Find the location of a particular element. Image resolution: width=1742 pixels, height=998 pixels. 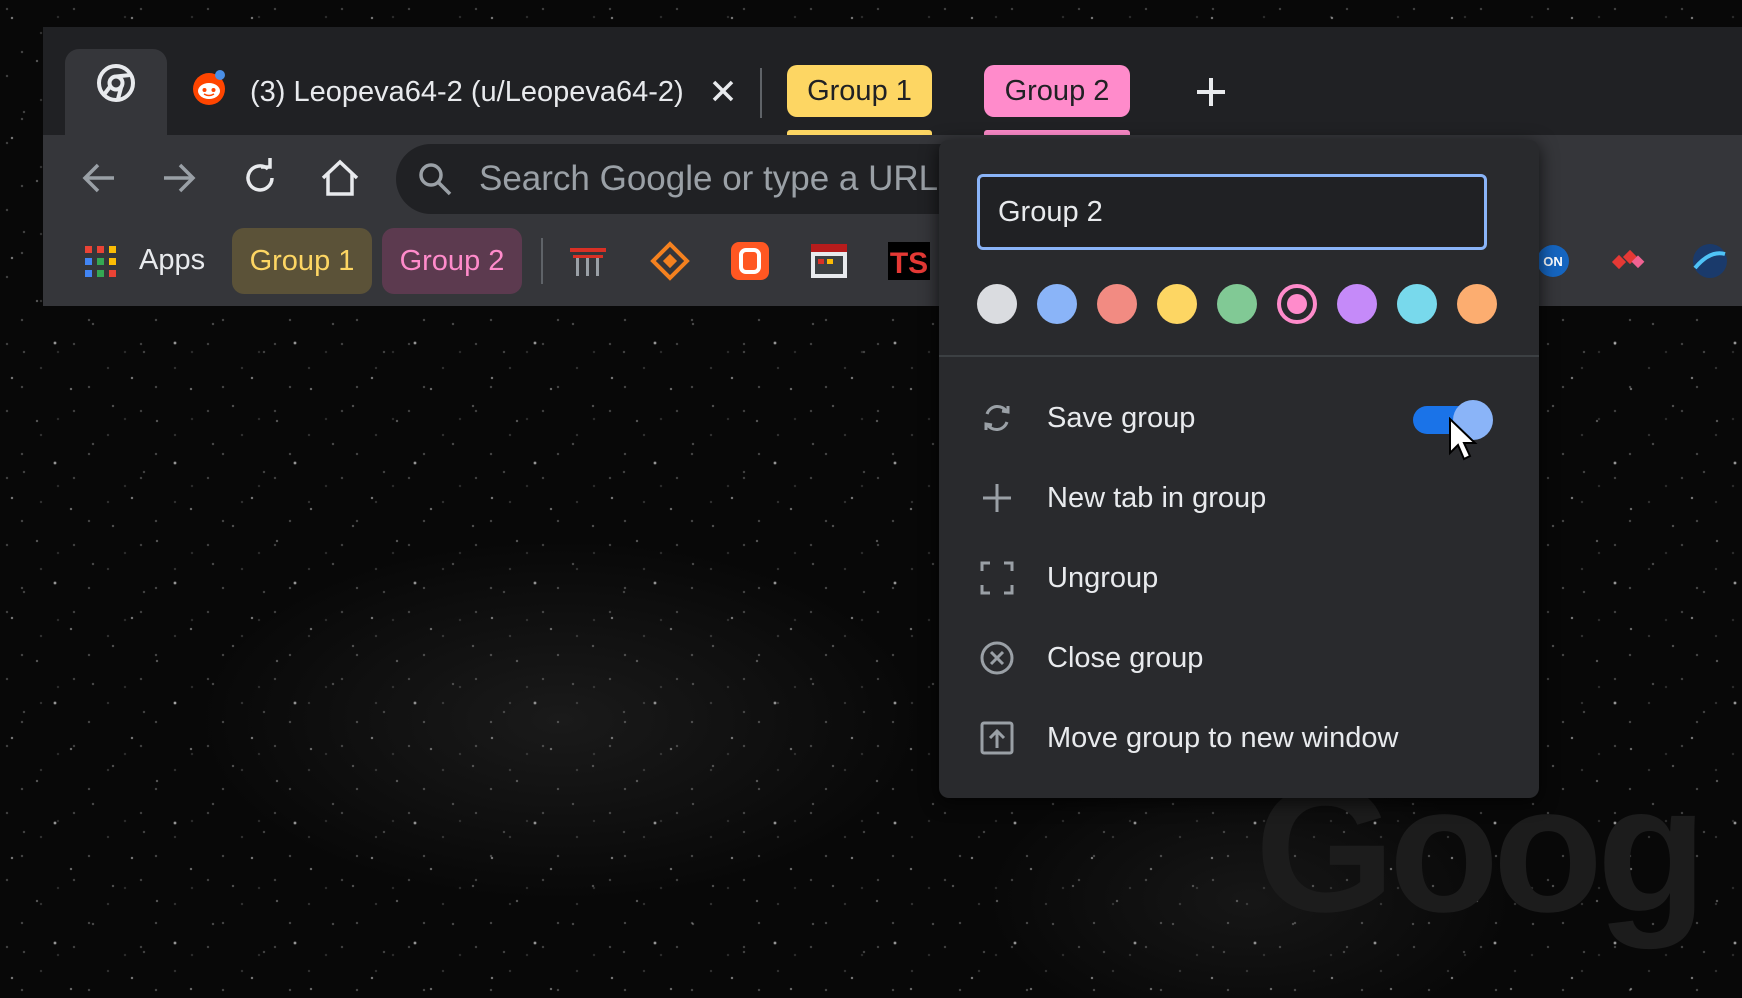

mouse-cursor-icon is located at coordinates (1463, 439).